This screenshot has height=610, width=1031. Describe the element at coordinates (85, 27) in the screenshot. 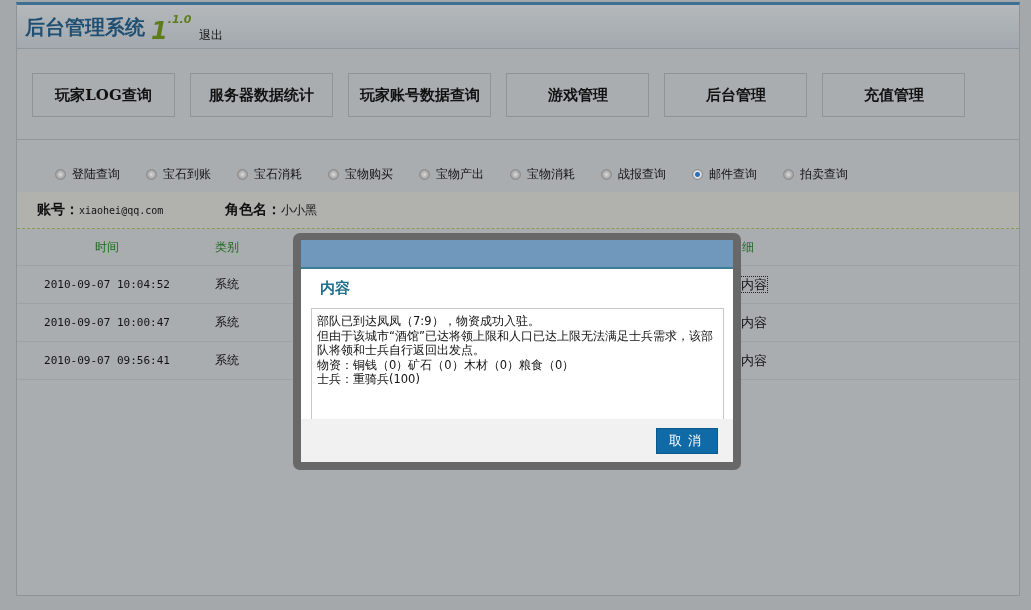

I see `app-title: 后台管理系统` at that location.